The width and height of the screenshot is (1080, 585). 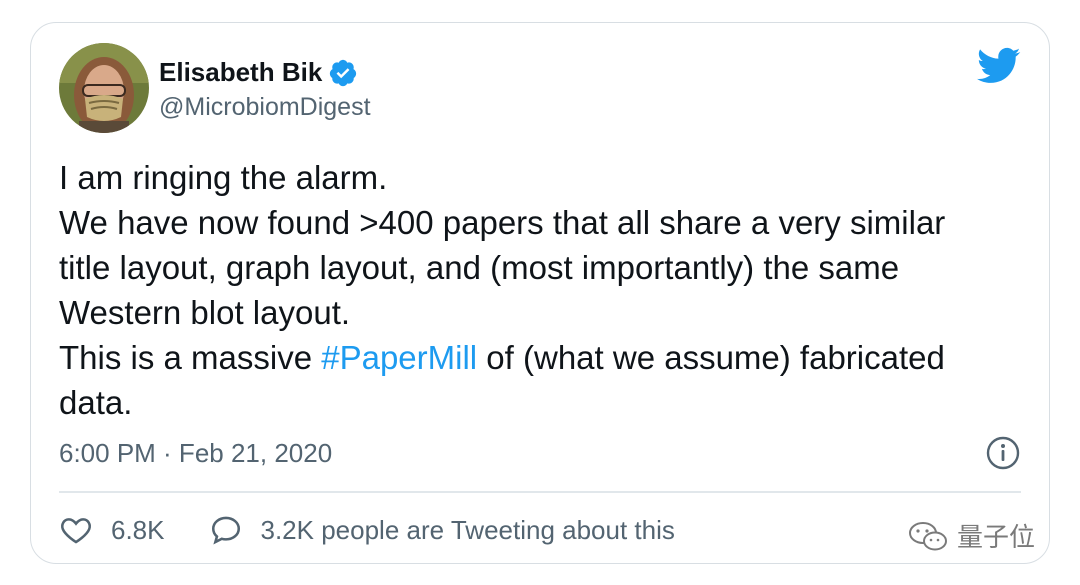 I want to click on author-row: Elisabeth Bik, so click(x=258, y=72).